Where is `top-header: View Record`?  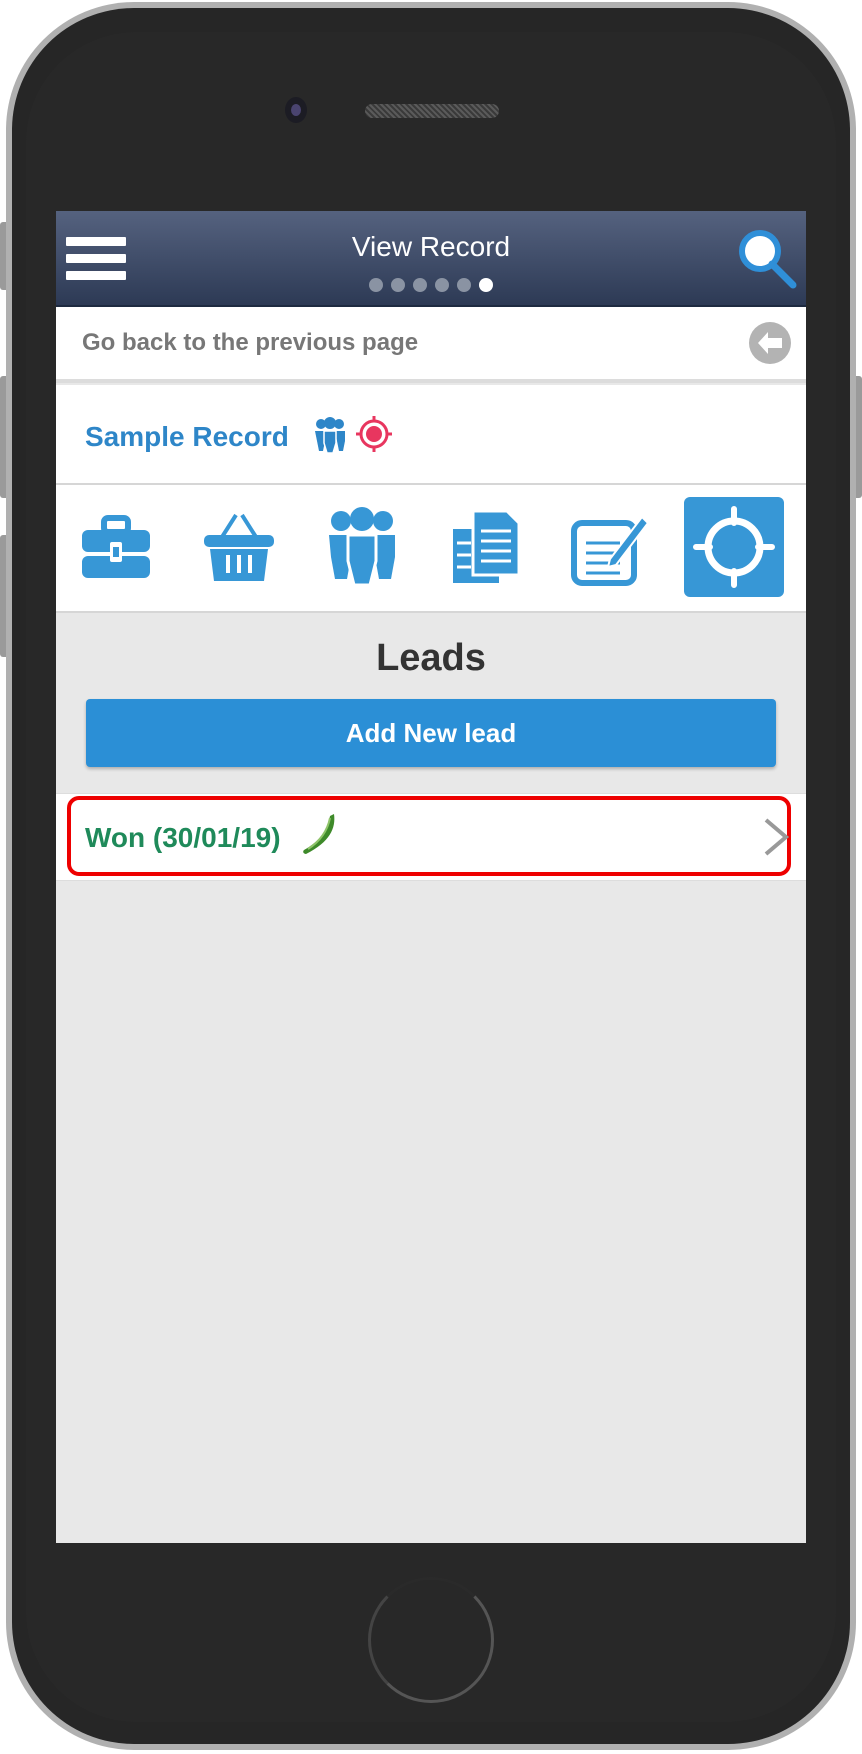 top-header: View Record is located at coordinates (431, 259).